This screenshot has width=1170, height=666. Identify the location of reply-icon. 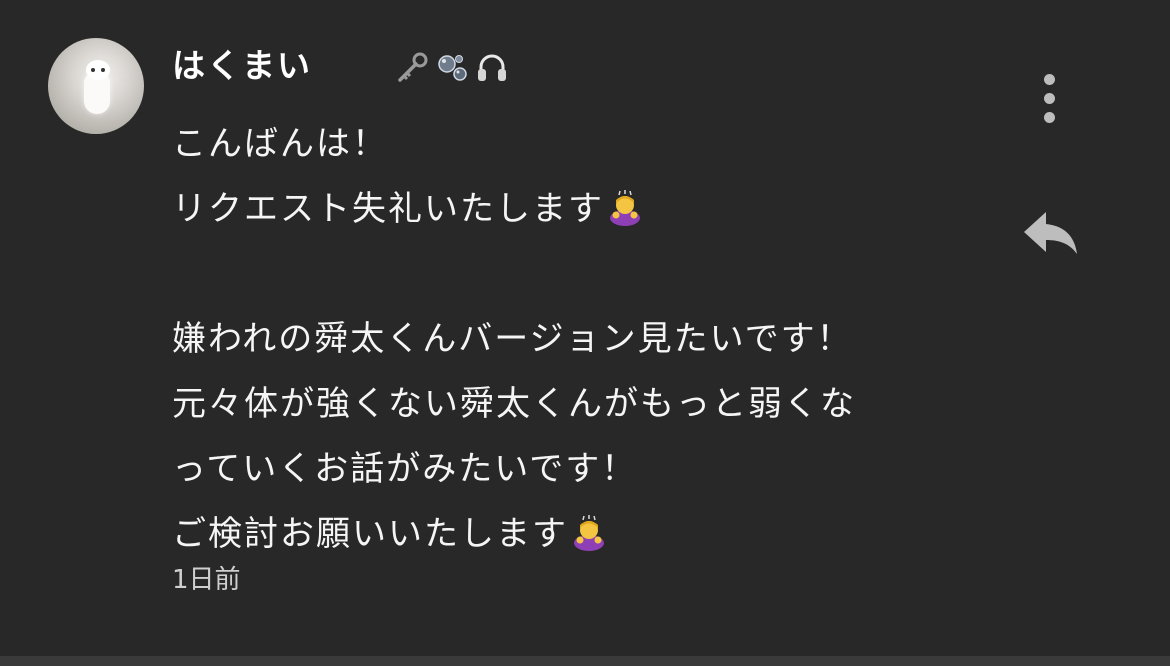
(1050, 233).